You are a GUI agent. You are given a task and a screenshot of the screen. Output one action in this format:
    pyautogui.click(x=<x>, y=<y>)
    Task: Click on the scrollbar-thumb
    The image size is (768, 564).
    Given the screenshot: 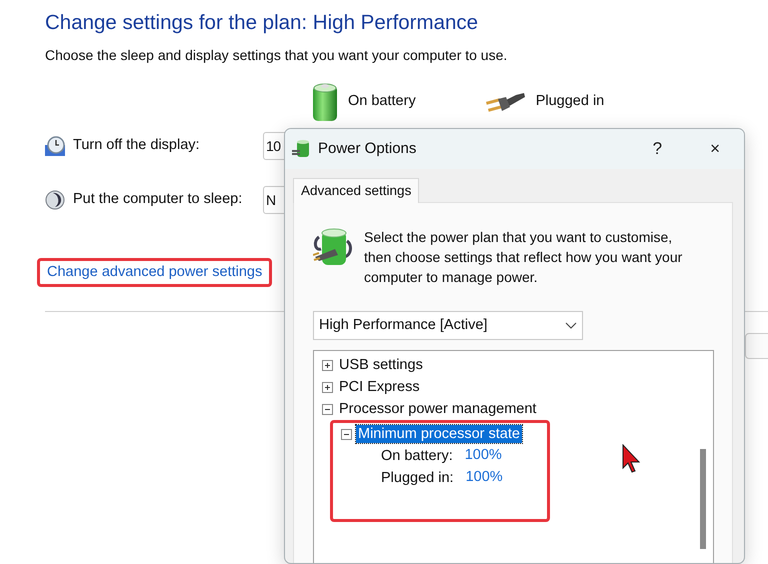 What is the action you would take?
    pyautogui.click(x=703, y=499)
    